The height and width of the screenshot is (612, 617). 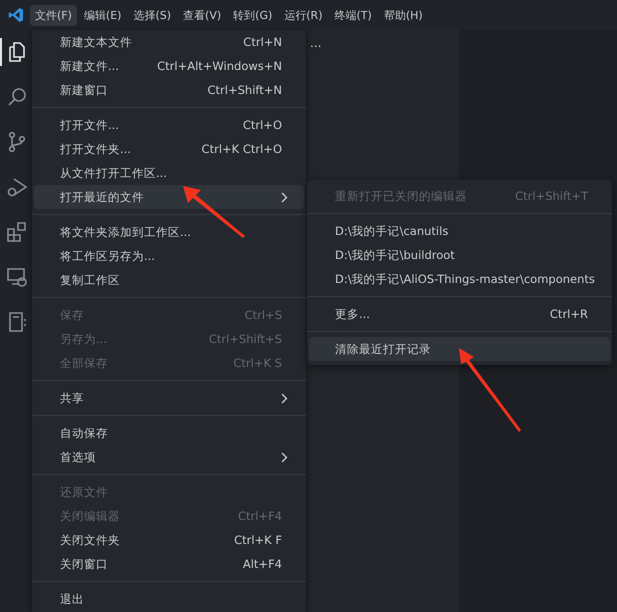 I want to click on menu-item: 共享, so click(x=169, y=398).